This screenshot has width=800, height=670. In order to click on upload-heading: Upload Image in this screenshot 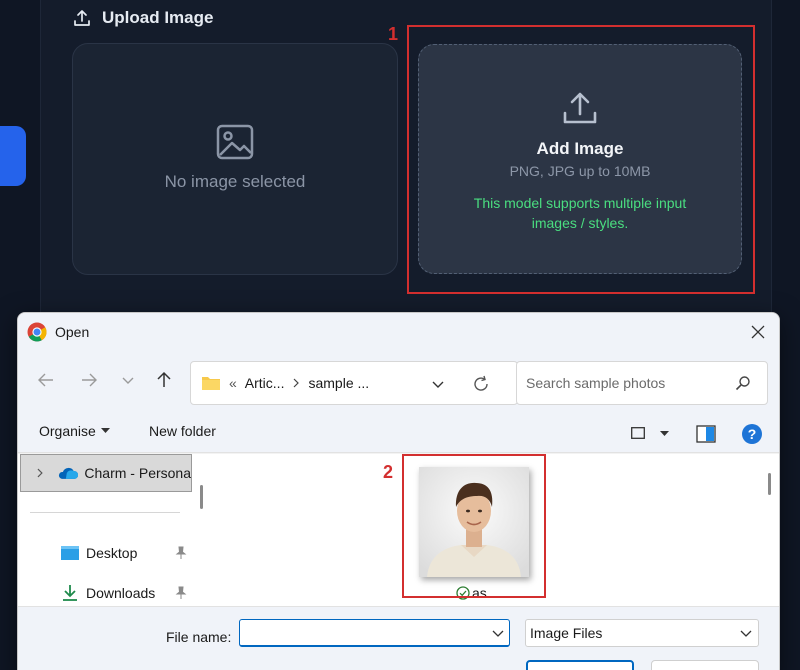, I will do `click(142, 18)`.